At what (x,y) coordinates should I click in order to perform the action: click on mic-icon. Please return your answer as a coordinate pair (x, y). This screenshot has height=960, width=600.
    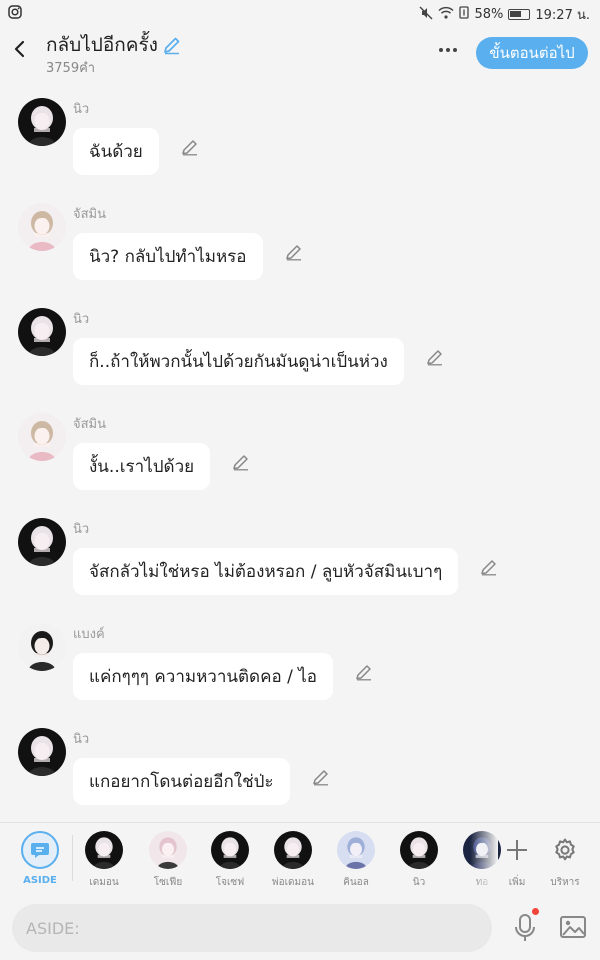
    Looking at the image, I should click on (525, 927).